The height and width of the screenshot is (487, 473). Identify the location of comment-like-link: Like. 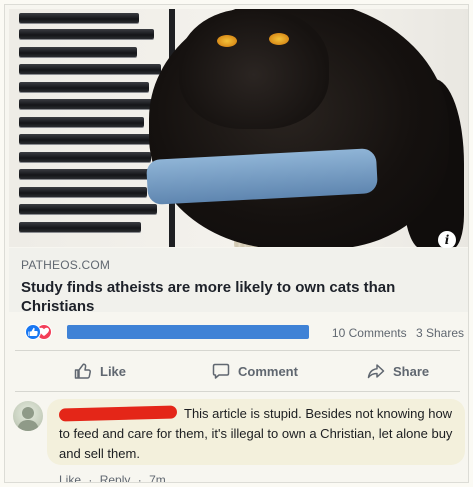
(70, 477).